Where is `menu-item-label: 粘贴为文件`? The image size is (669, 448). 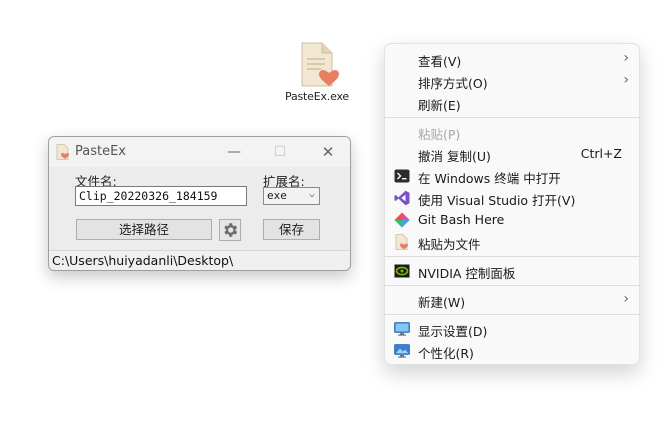
menu-item-label: 粘贴为文件 is located at coordinates (449, 244).